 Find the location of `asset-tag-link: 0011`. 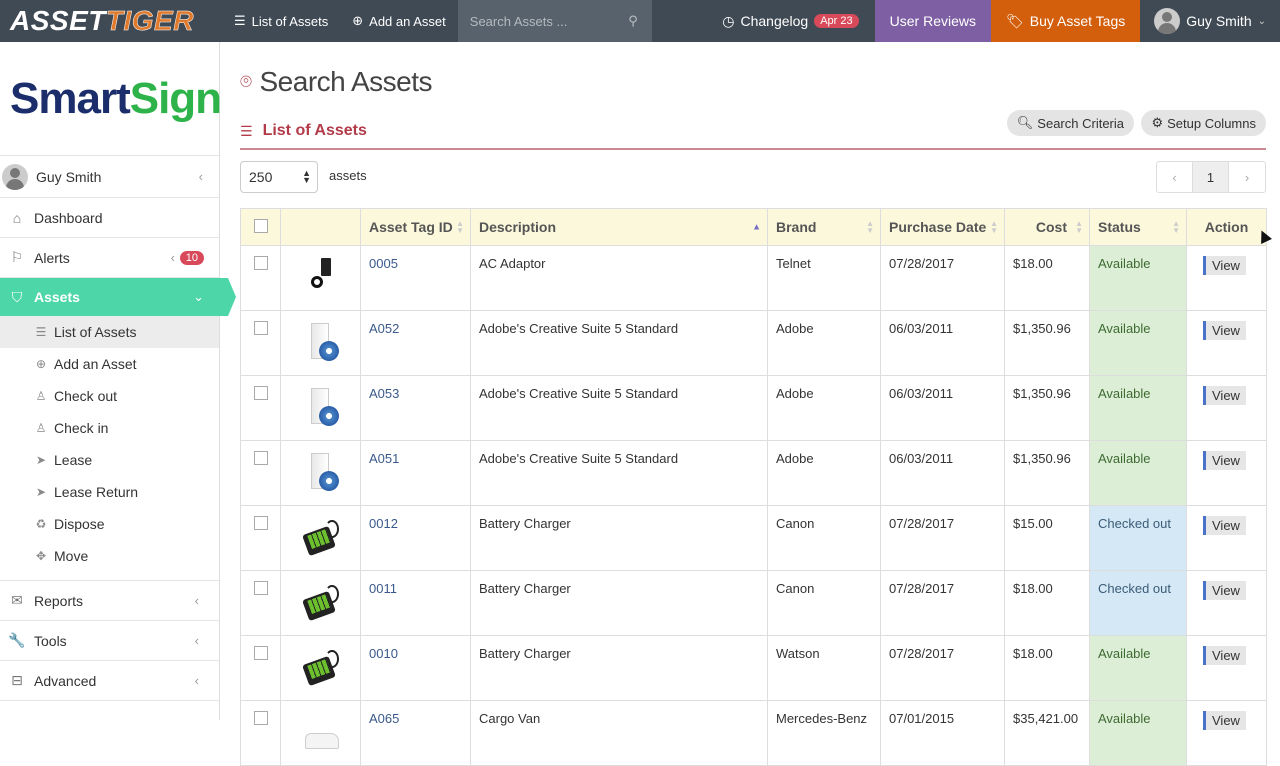

asset-tag-link: 0011 is located at coordinates (383, 588).